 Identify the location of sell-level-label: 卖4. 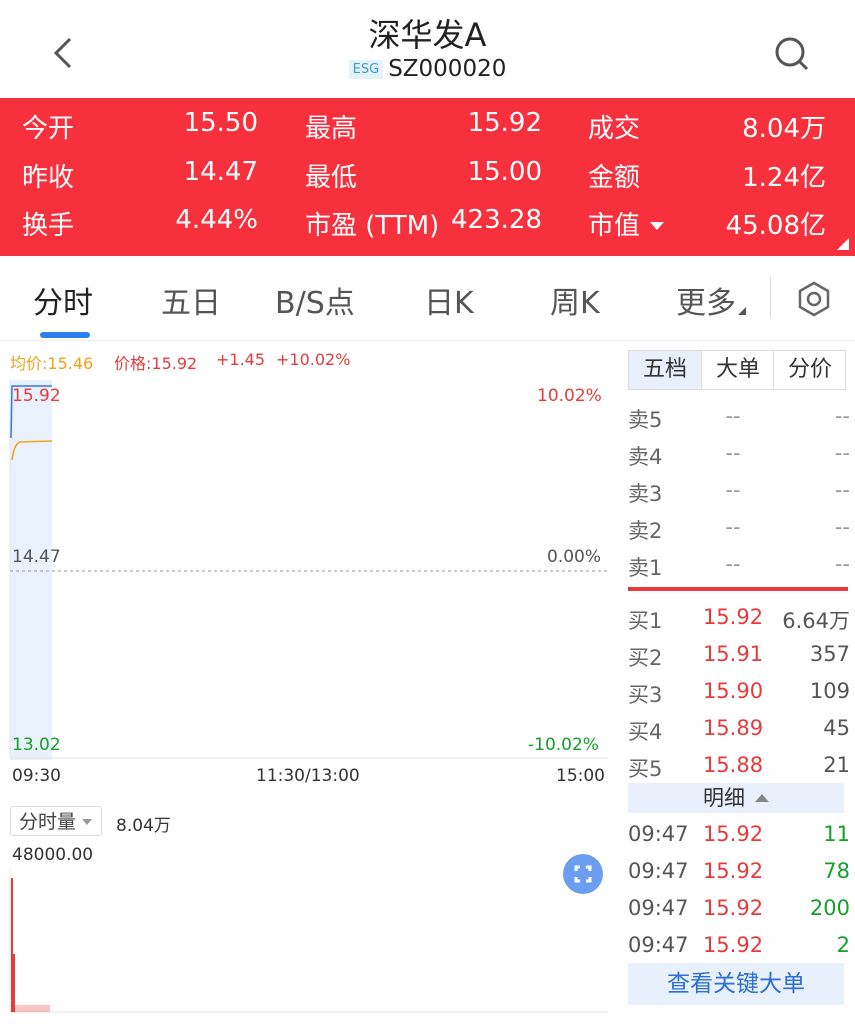
(645, 457).